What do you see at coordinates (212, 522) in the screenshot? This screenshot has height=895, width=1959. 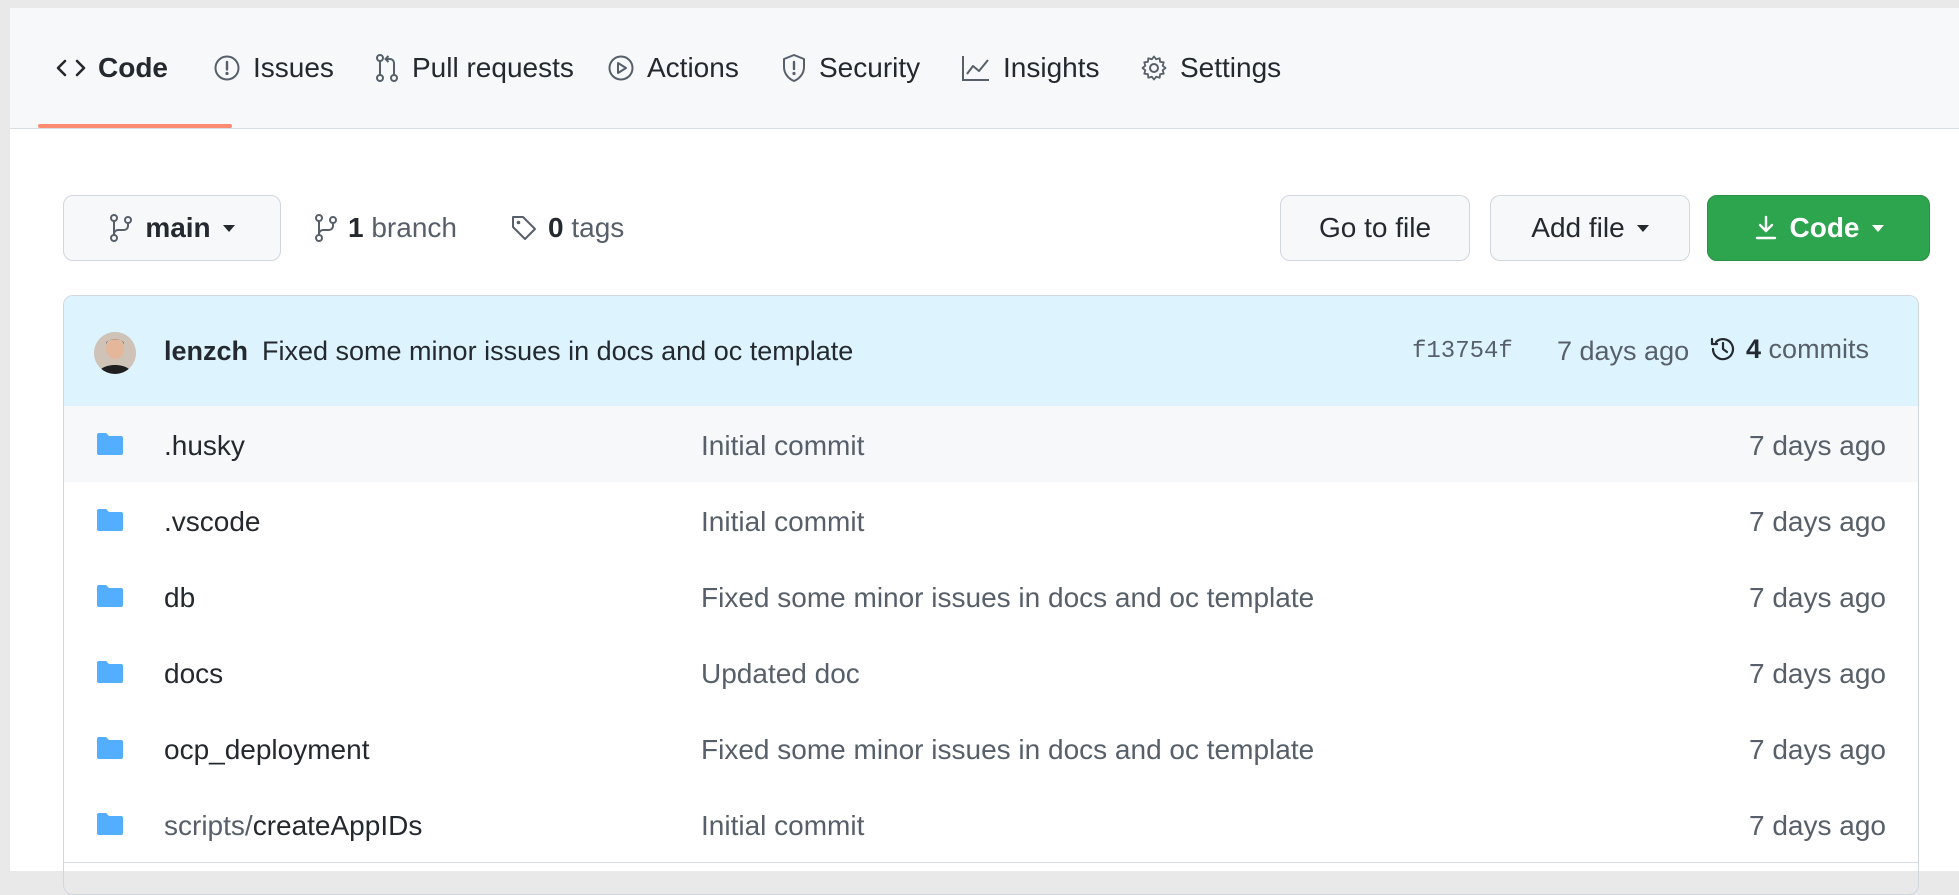 I see `file-name: .vscode` at bounding box center [212, 522].